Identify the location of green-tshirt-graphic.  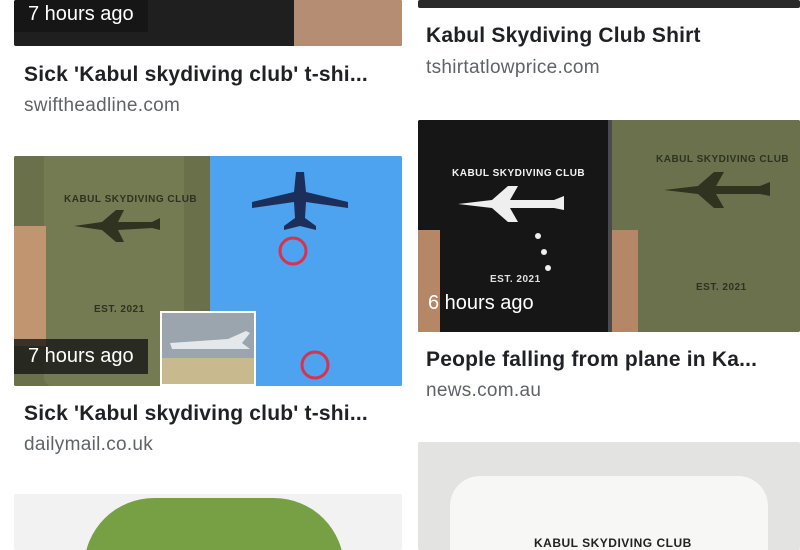
(214, 524).